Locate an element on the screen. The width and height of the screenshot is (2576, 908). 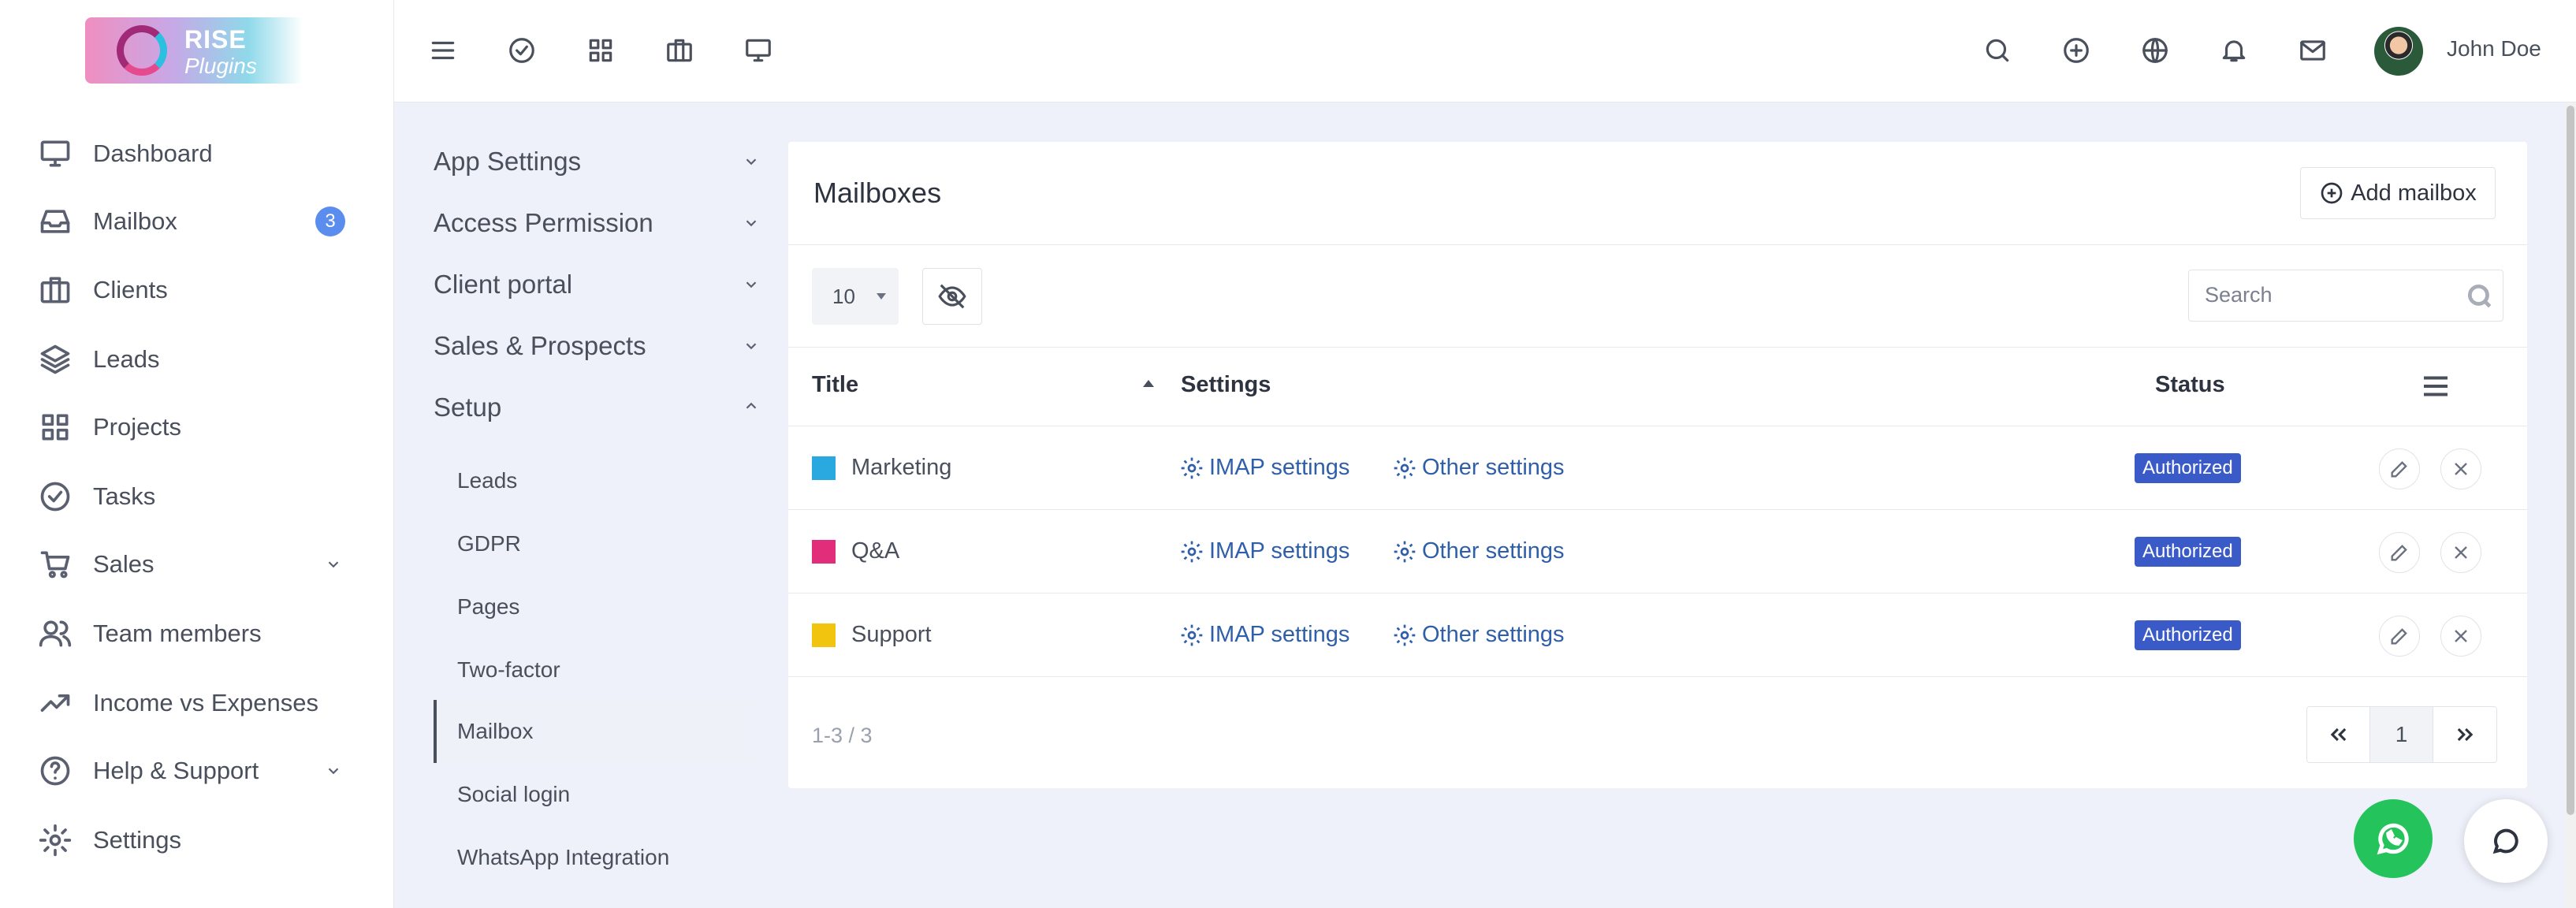
status-badge: Authorized is located at coordinates (2188, 468).